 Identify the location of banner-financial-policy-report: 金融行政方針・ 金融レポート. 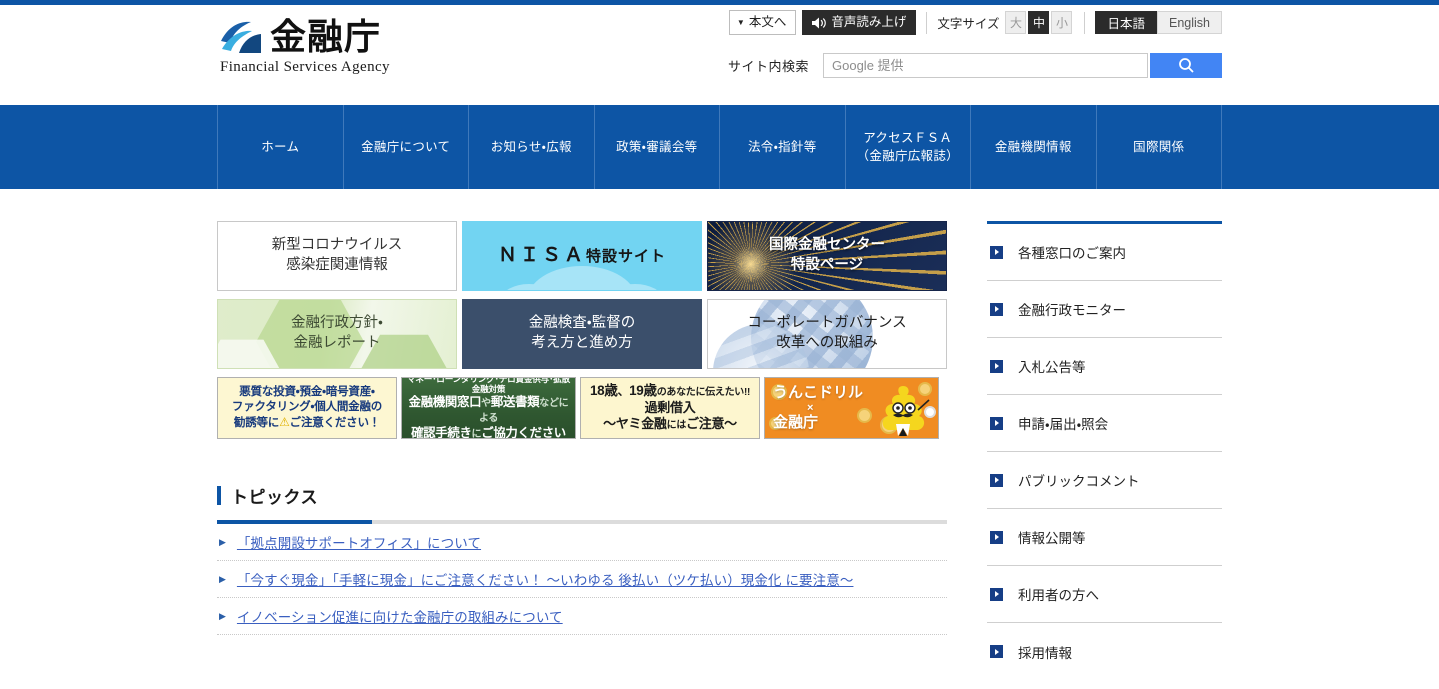
(337, 334).